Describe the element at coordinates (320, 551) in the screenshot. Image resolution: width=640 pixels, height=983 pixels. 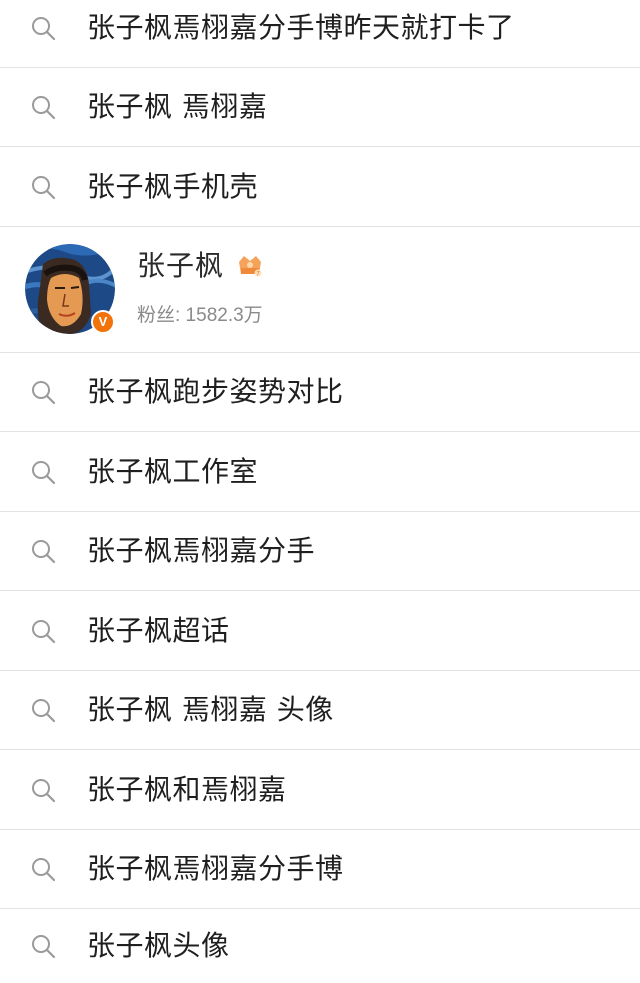
I see `suggestion-row: 张子枫焉栩嘉分手` at that location.